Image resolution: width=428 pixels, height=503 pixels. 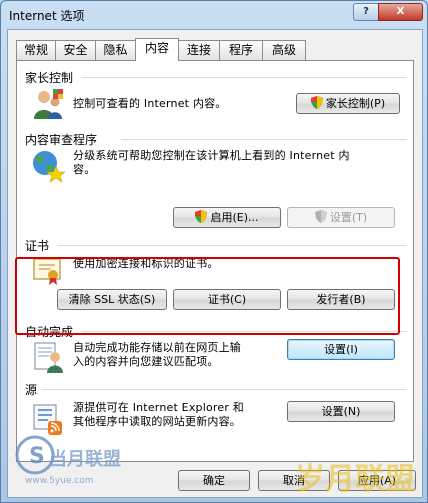 I want to click on tab-general: 常规, so click(x=36, y=50).